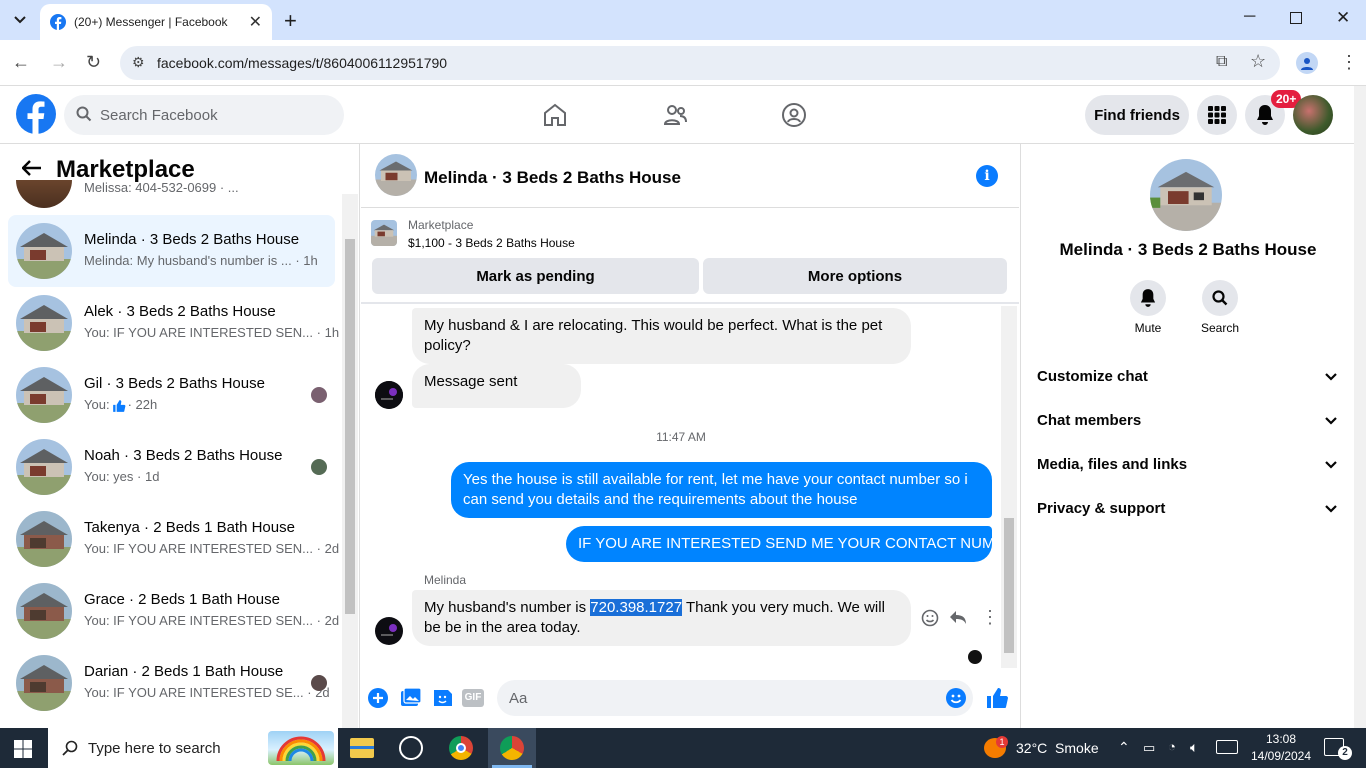 The width and height of the screenshot is (1366, 768). Describe the element at coordinates (32, 168) in the screenshot. I see `back-arrow-icon` at that location.